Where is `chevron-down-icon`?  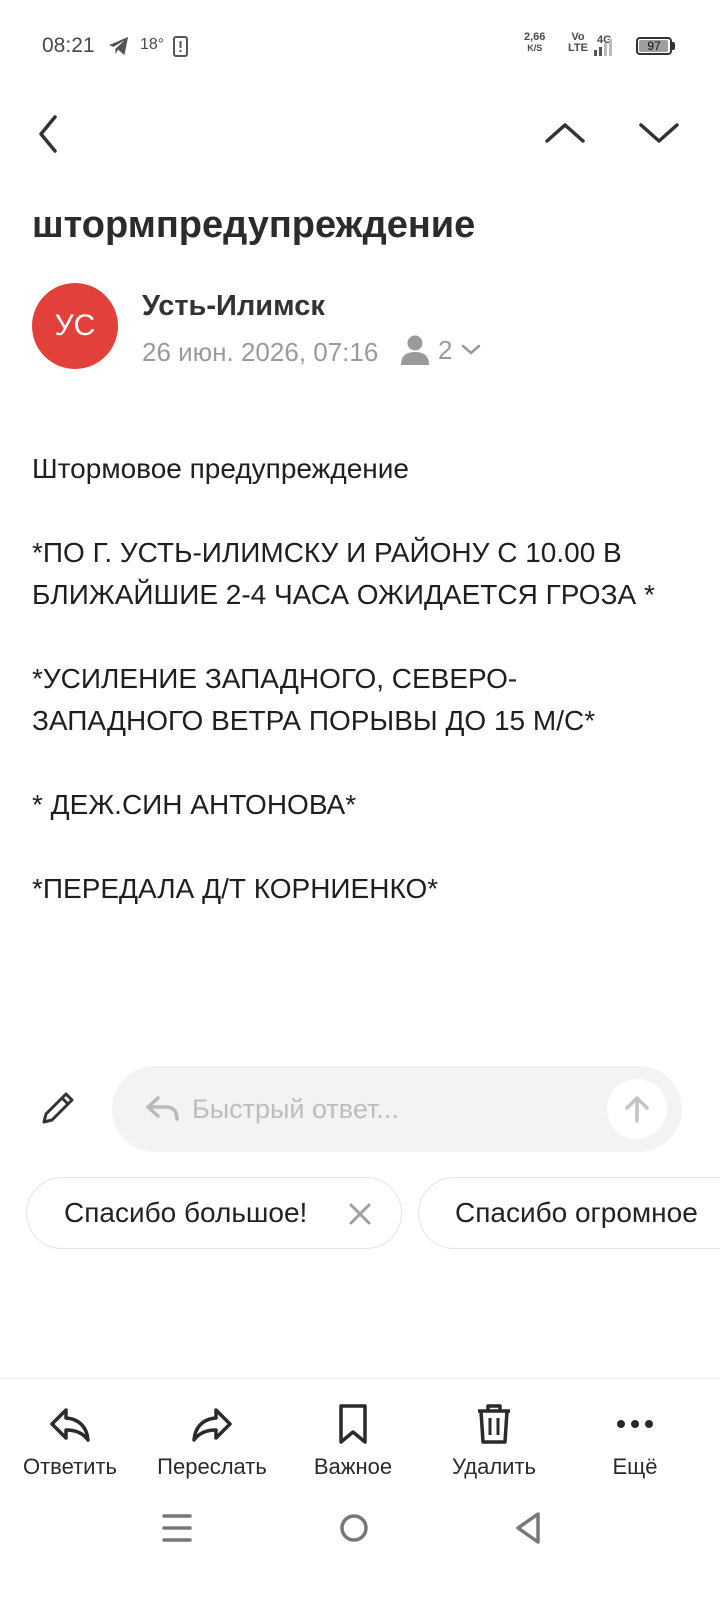 chevron-down-icon is located at coordinates (659, 133).